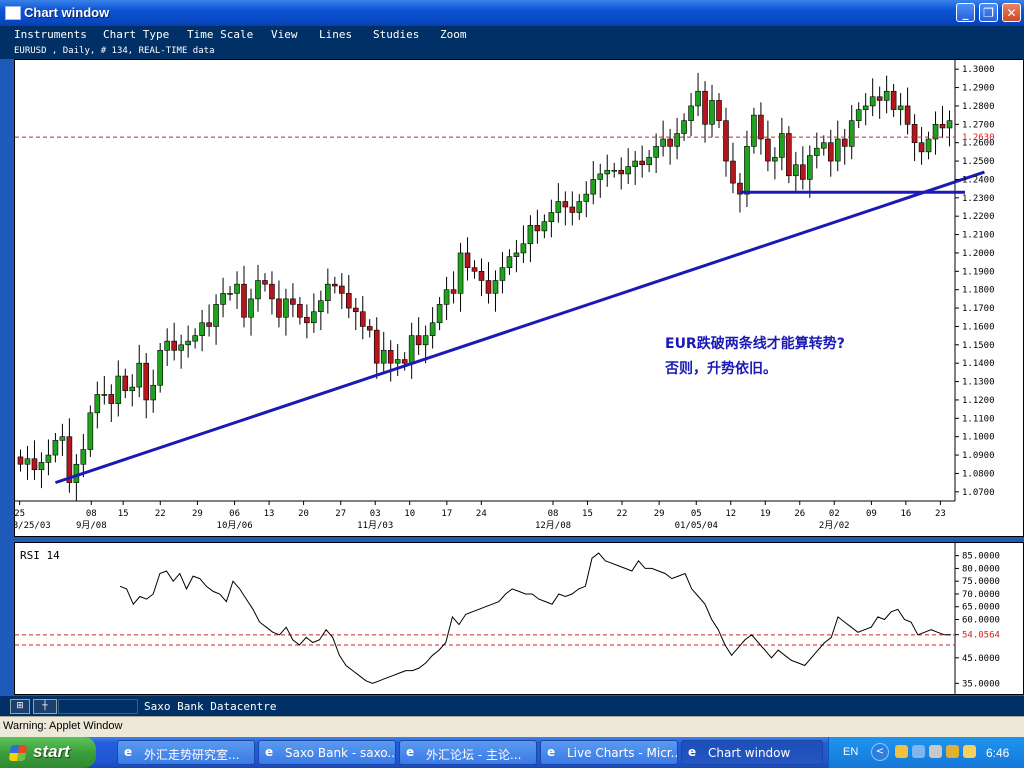  What do you see at coordinates (988, 12) in the screenshot?
I see `restore-button: ❐` at bounding box center [988, 12].